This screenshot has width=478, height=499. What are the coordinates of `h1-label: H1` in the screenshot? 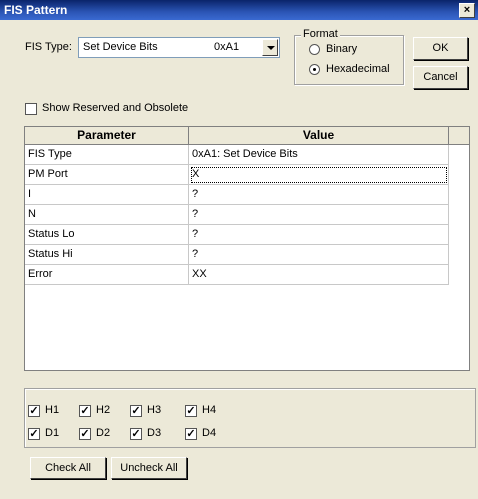 It's located at (52, 410).